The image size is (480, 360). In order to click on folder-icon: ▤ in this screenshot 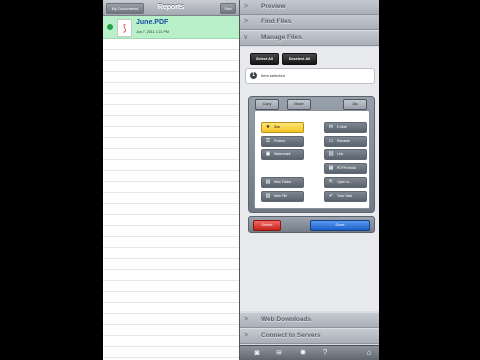, I will do `click(268, 182)`.